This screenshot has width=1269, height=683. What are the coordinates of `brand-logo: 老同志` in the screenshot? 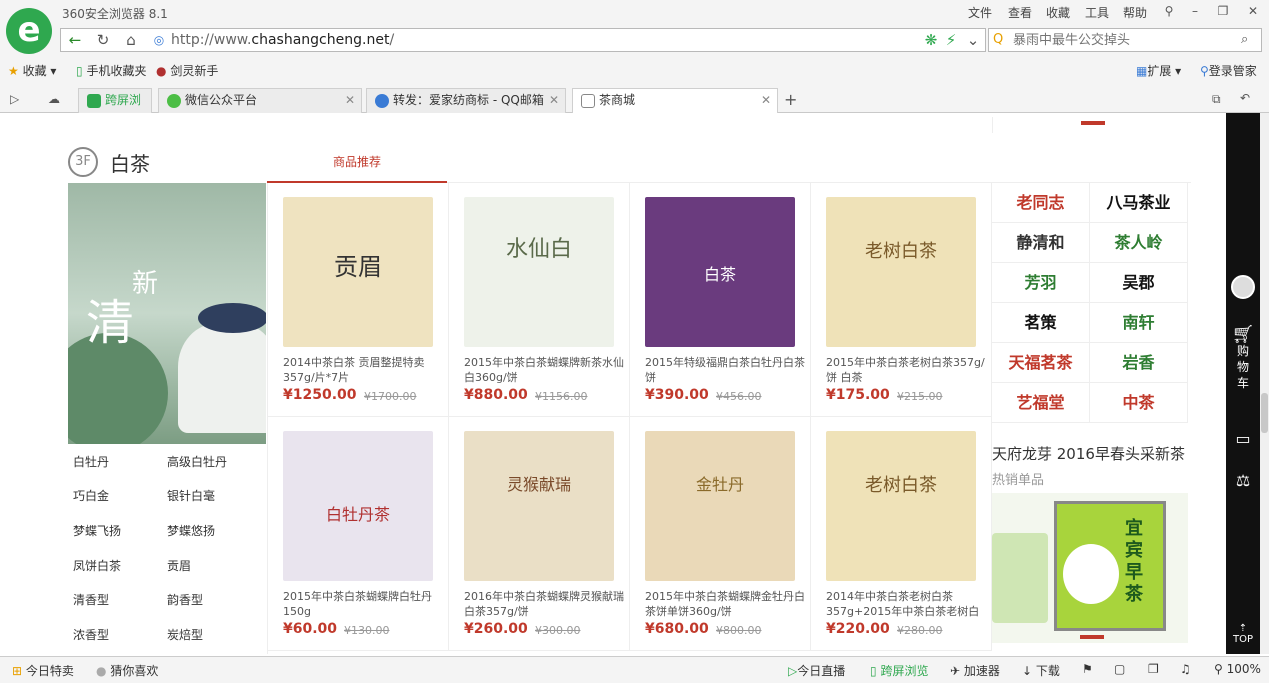 It's located at (1041, 203).